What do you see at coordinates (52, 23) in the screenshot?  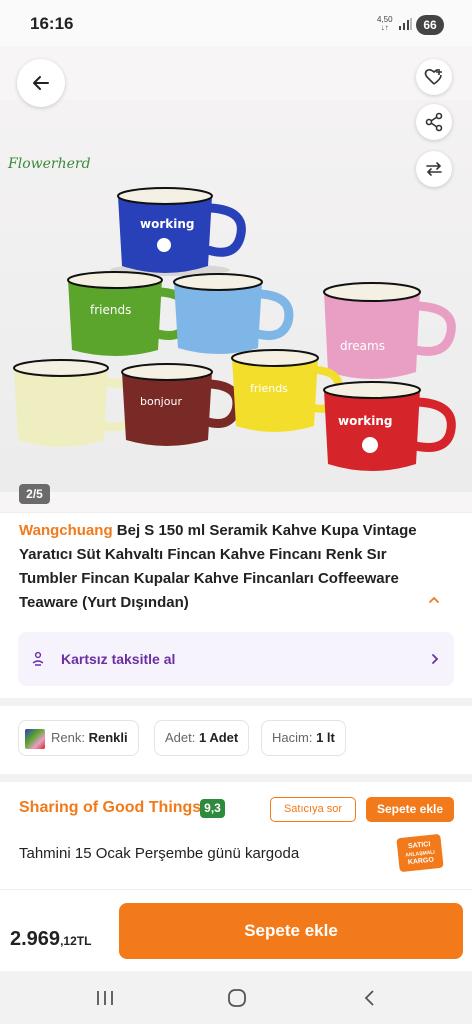 I see `status-time: 16:16` at bounding box center [52, 23].